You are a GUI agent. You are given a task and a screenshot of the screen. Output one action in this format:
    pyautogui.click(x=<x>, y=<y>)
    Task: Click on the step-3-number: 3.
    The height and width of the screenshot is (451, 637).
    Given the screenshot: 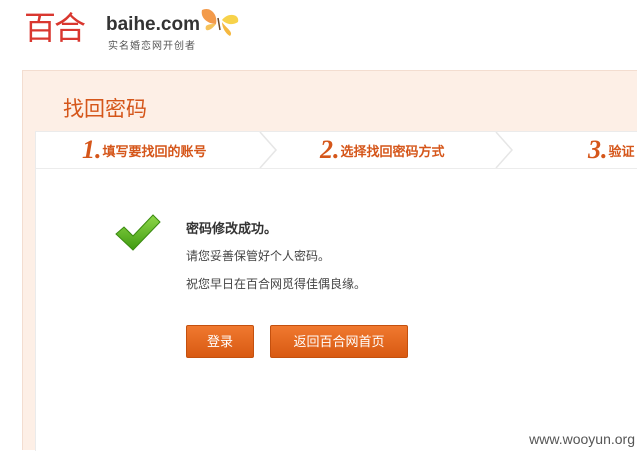 What is the action you would take?
    pyautogui.click(x=598, y=149)
    